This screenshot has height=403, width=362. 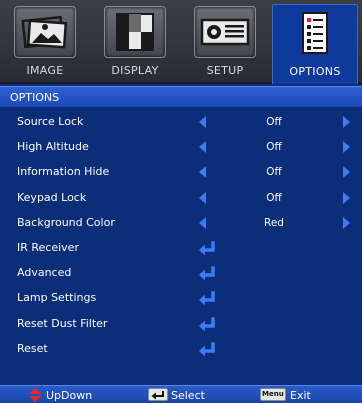 I want to click on projector-icon, so click(x=225, y=32).